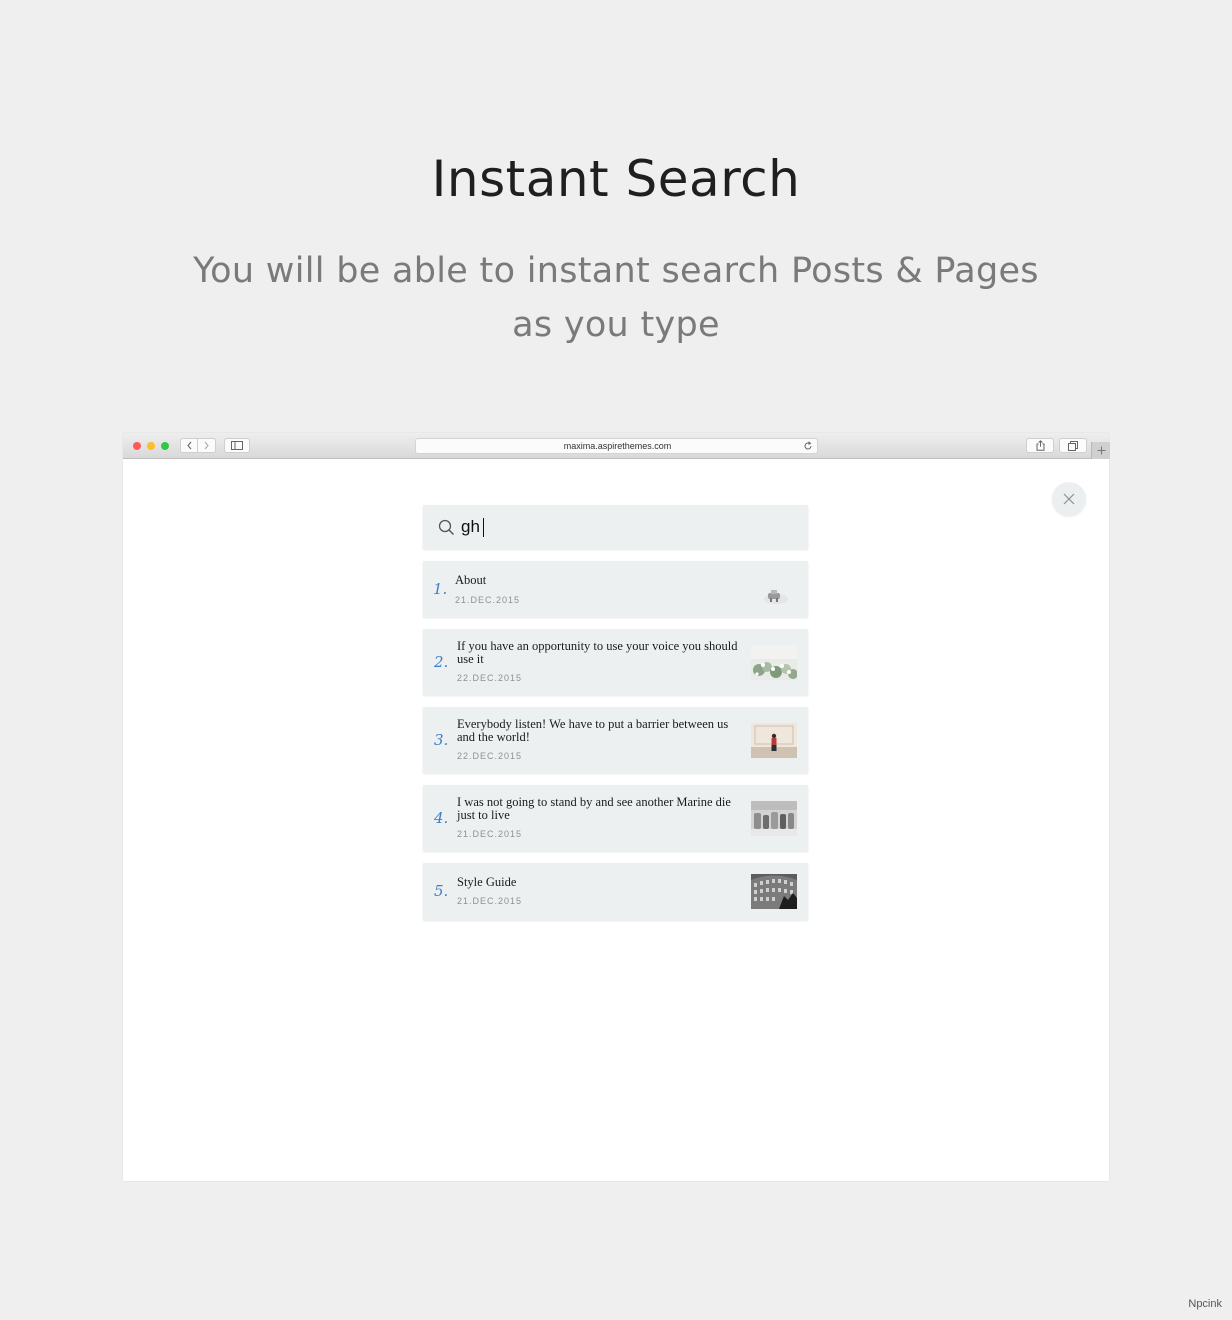  Describe the element at coordinates (151, 446) in the screenshot. I see `window-minimize-button` at that location.